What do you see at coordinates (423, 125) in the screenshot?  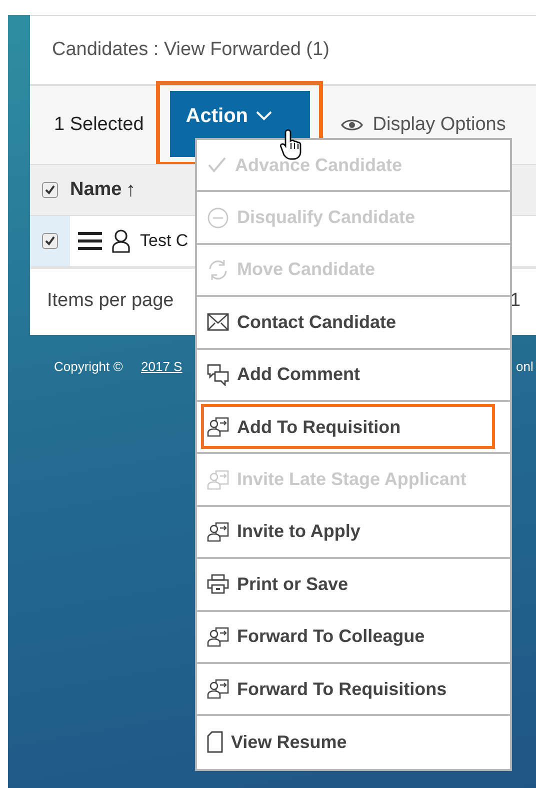 I see `display-options-button: Display Options` at bounding box center [423, 125].